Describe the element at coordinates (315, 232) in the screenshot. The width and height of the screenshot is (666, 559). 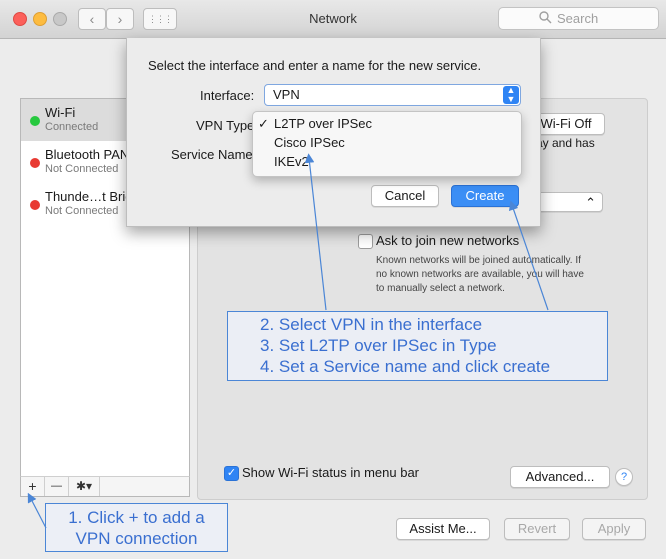
I see `arrow-to-vpn-type` at that location.